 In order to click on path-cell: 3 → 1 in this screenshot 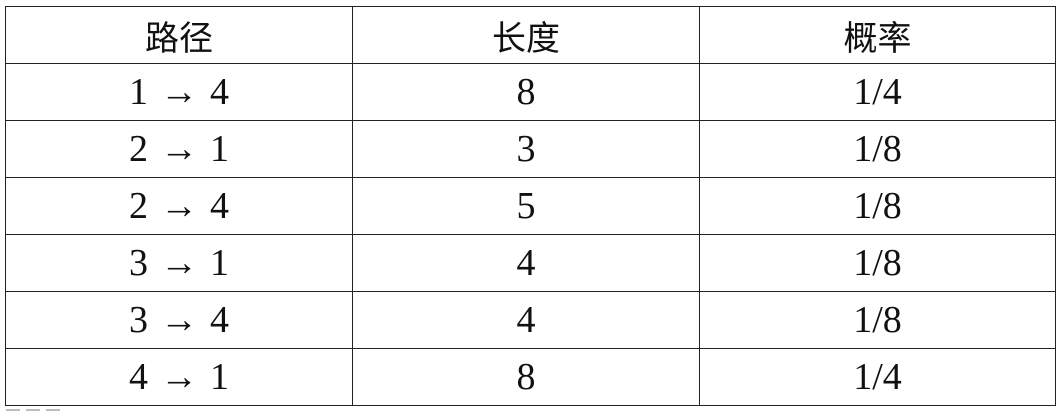, I will do `click(179, 263)`.